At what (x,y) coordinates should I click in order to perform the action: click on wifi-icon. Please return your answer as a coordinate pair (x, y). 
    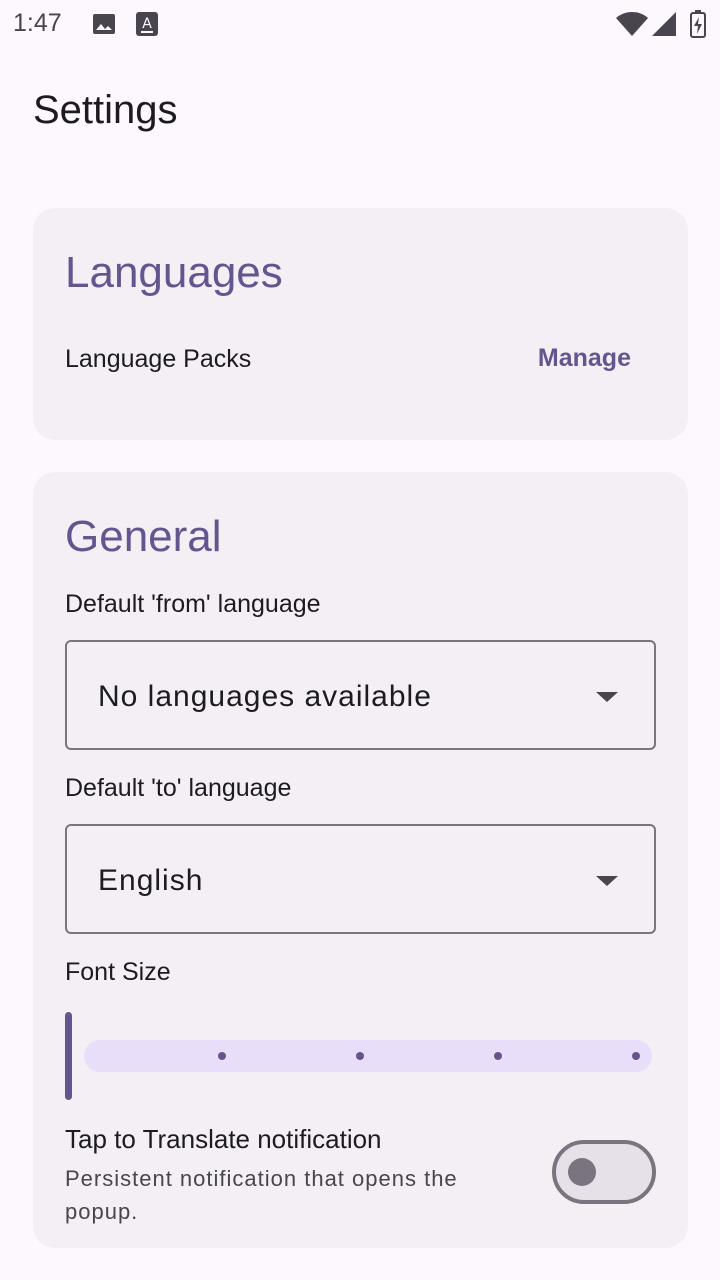
    Looking at the image, I should click on (632, 26).